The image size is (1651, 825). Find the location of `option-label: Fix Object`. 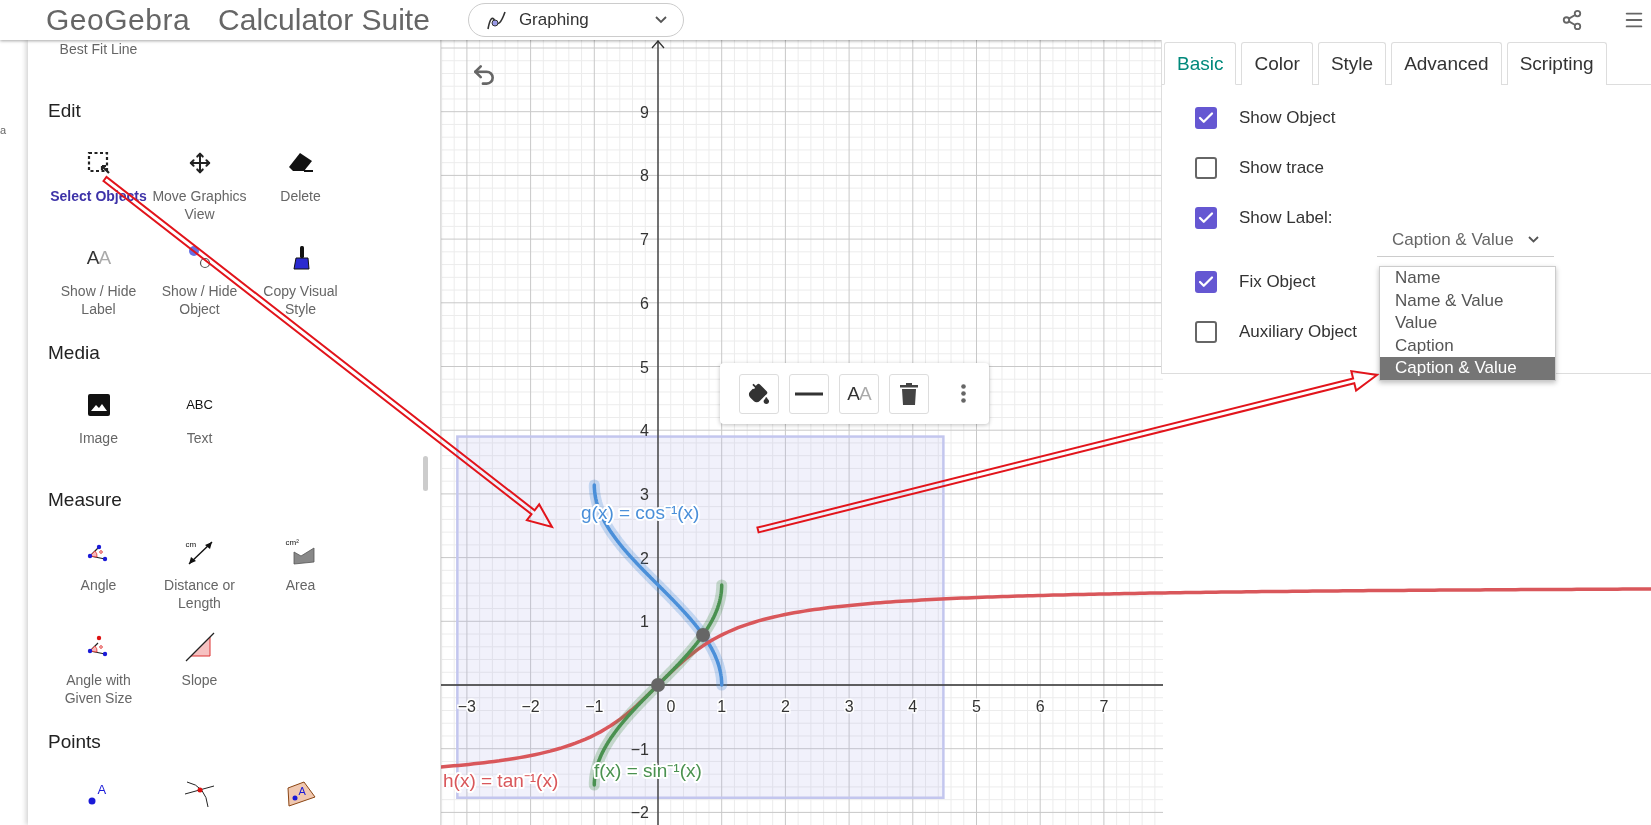

option-label: Fix Object is located at coordinates (1277, 282).